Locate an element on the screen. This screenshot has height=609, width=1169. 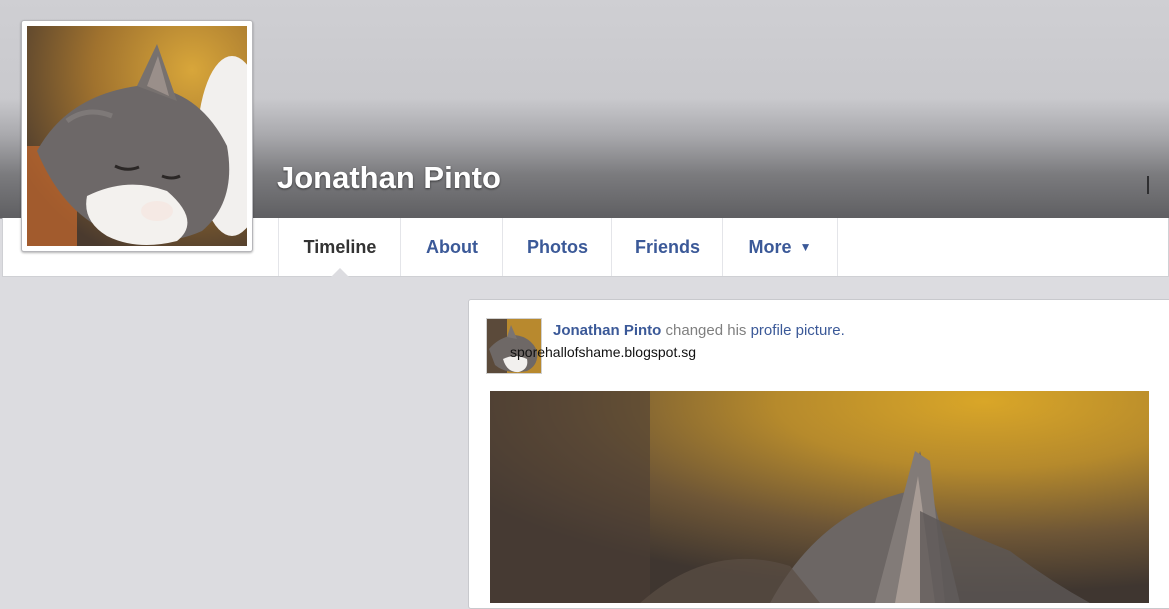
profile-name: Jonathan Pinto is located at coordinates (389, 178).